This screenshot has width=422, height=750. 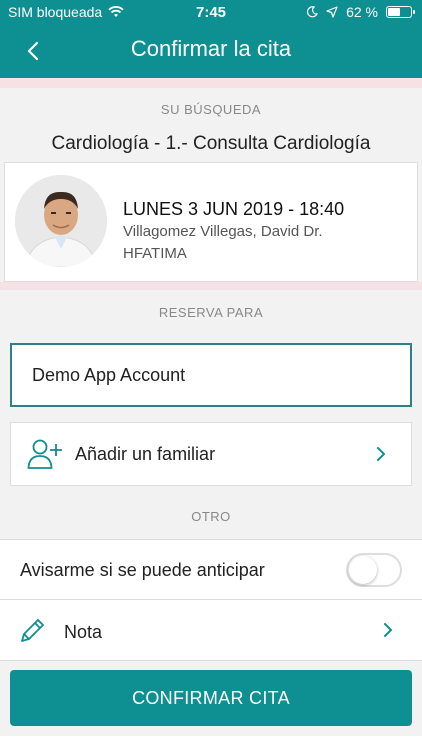 I want to click on nav-bar: Confirmar la cita, so click(x=211, y=51).